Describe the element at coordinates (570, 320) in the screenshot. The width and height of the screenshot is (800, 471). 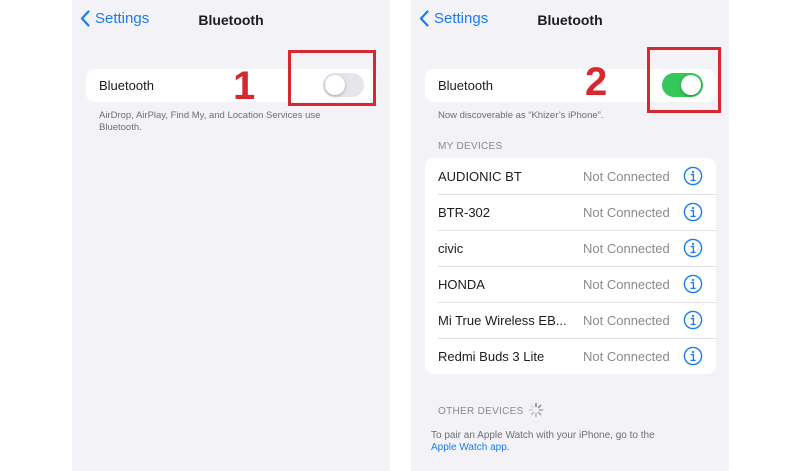
I see `device-row: Mi True Wireless EB... Not Connected` at that location.